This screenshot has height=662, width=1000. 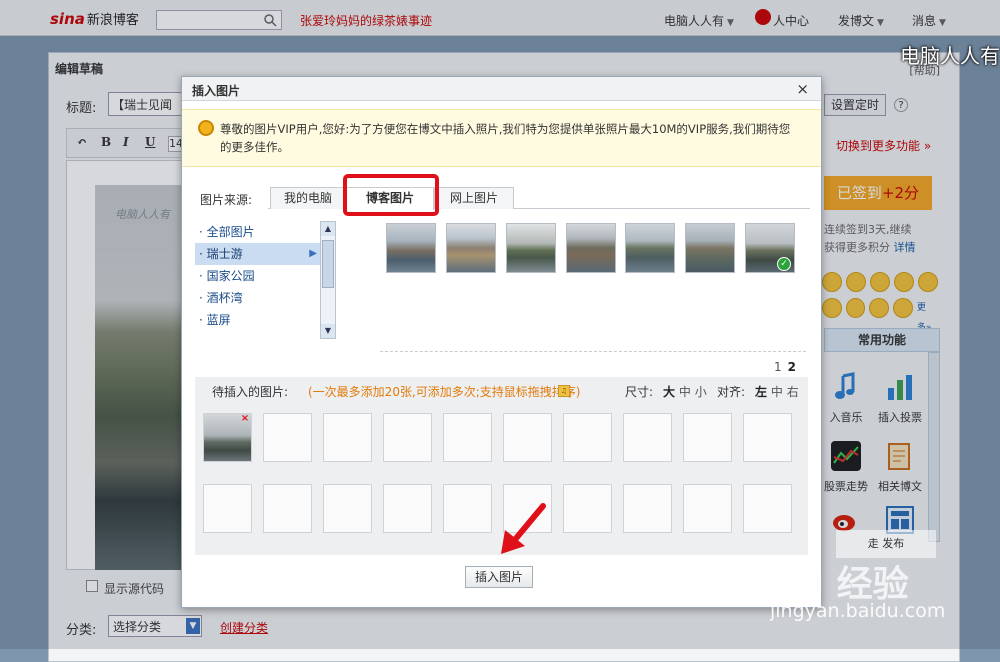 What do you see at coordinates (328, 331) in the screenshot?
I see `scroll-down-icon: ▼` at bounding box center [328, 331].